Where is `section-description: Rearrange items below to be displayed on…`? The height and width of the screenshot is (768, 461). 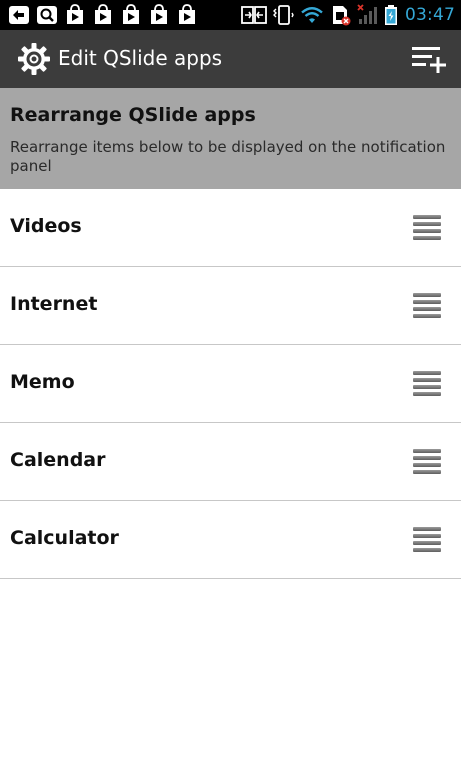
section-description: Rearrange items below to be displayed on… is located at coordinates (228, 156).